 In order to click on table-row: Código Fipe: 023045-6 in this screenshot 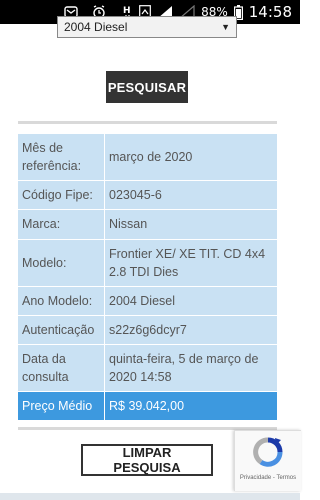, I will do `click(147, 195)`.